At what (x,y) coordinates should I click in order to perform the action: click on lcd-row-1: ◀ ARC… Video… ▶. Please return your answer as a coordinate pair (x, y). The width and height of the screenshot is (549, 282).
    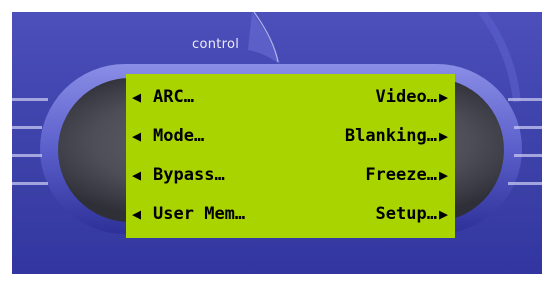
    Looking at the image, I should click on (289, 97).